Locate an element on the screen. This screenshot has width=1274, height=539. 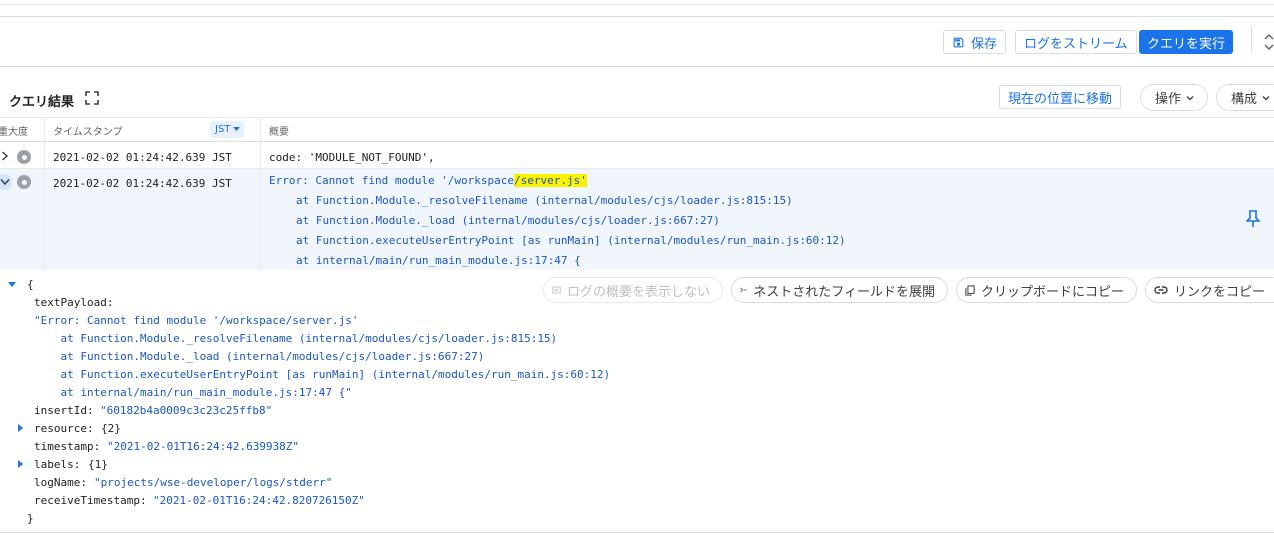
configure-label: 構成 is located at coordinates (1244, 99).